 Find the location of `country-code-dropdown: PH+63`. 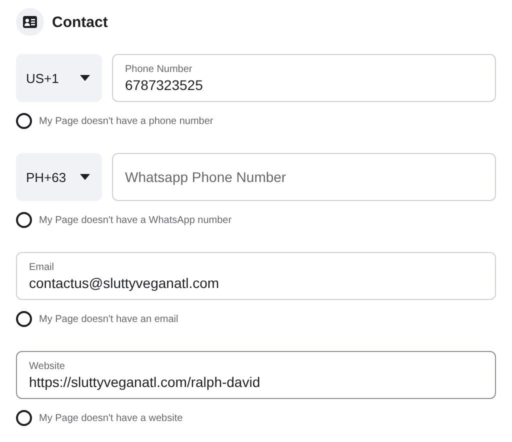

country-code-dropdown: PH+63 is located at coordinates (59, 177).